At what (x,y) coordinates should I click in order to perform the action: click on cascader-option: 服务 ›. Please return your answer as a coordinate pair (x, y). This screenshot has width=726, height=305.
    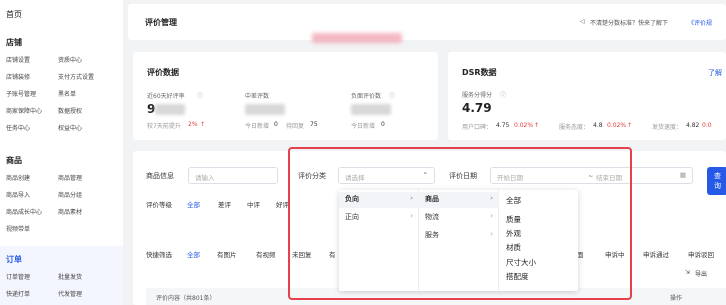
    Looking at the image, I should click on (459, 236).